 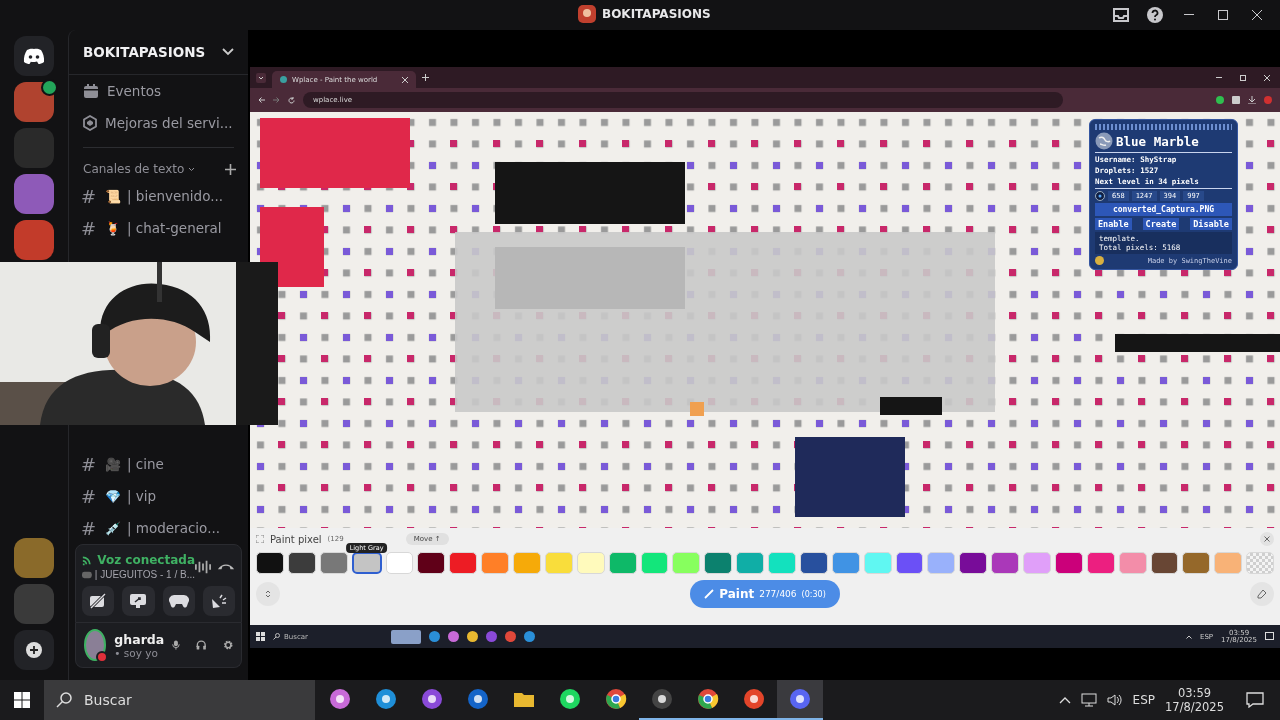 What do you see at coordinates (226, 566) in the screenshot?
I see `hang-up-icon` at bounding box center [226, 566].